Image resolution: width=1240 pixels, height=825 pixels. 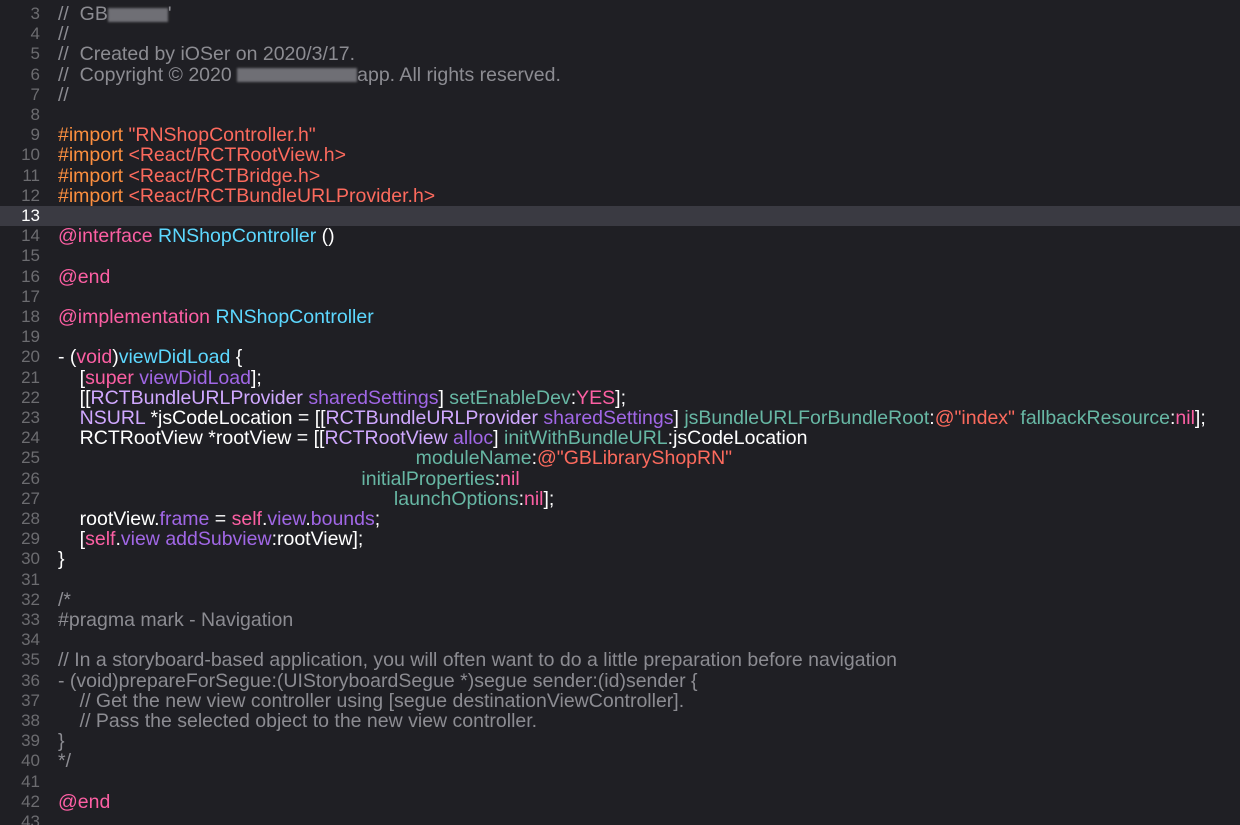 What do you see at coordinates (620, 236) in the screenshot?
I see `code-line-14: 14 @interface RNShopController ()` at bounding box center [620, 236].